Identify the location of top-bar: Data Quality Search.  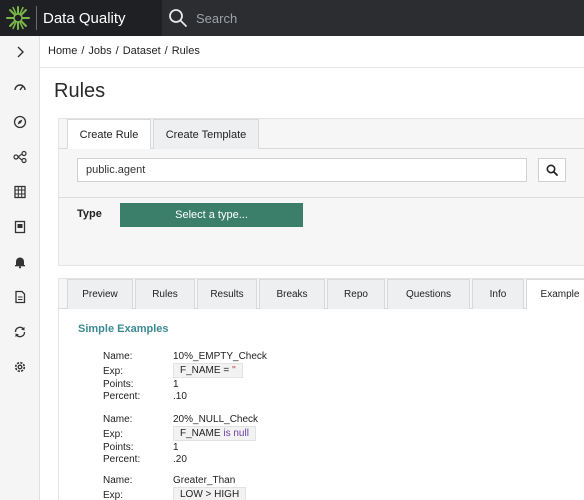
(292, 18).